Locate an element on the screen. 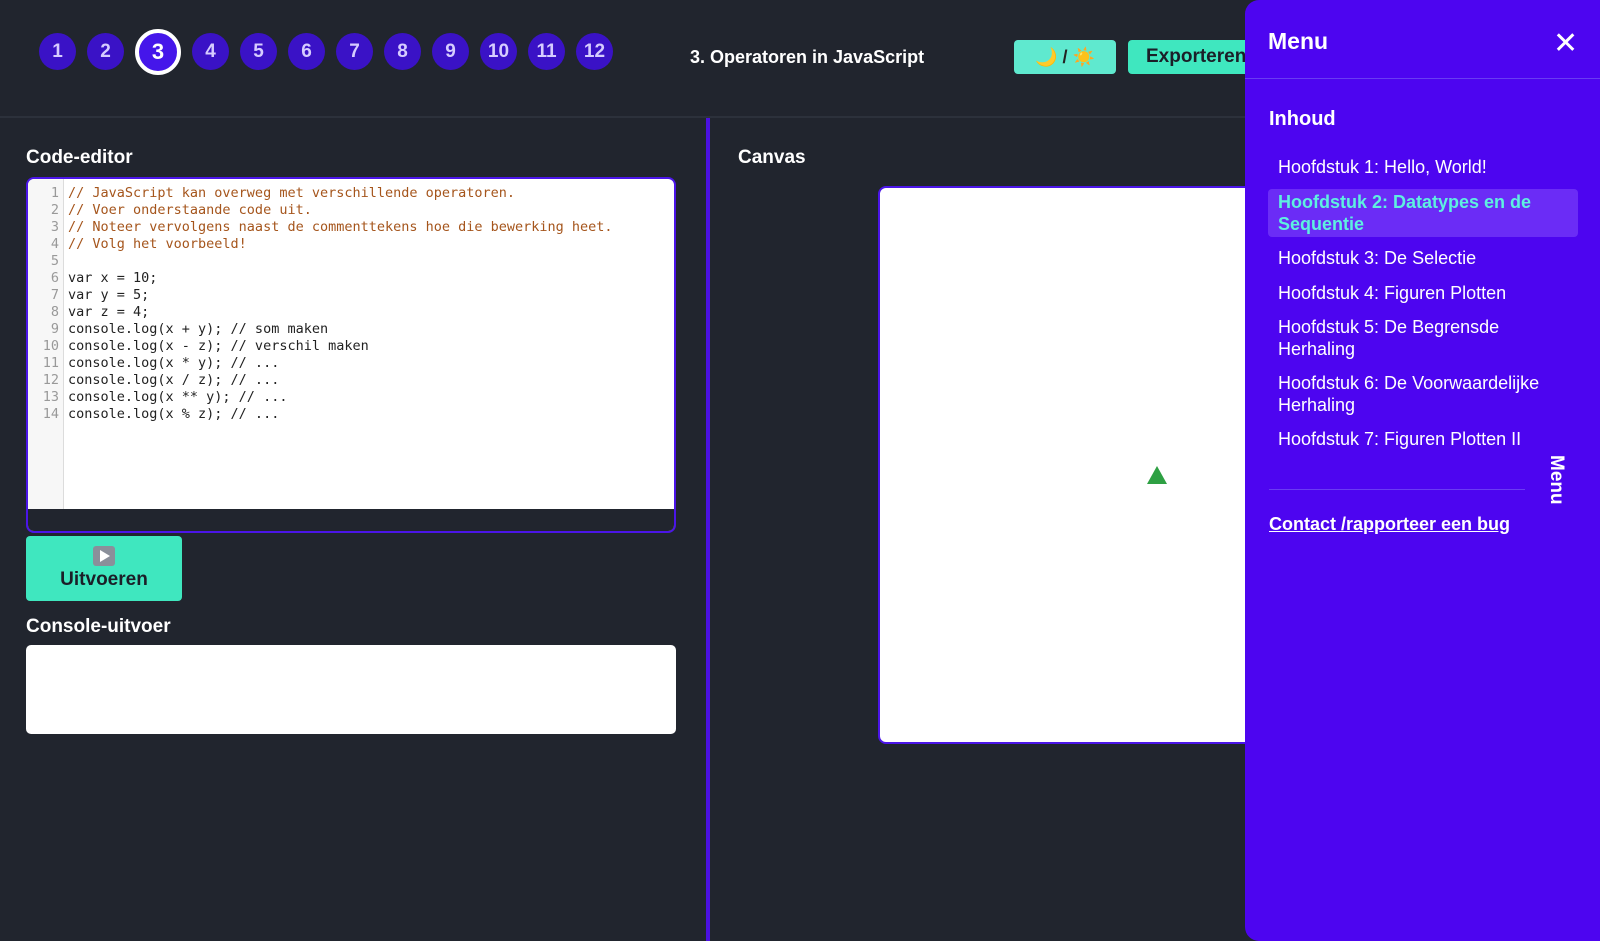 This screenshot has width=1600, height=941. close-icon: ✕ is located at coordinates (1565, 43).